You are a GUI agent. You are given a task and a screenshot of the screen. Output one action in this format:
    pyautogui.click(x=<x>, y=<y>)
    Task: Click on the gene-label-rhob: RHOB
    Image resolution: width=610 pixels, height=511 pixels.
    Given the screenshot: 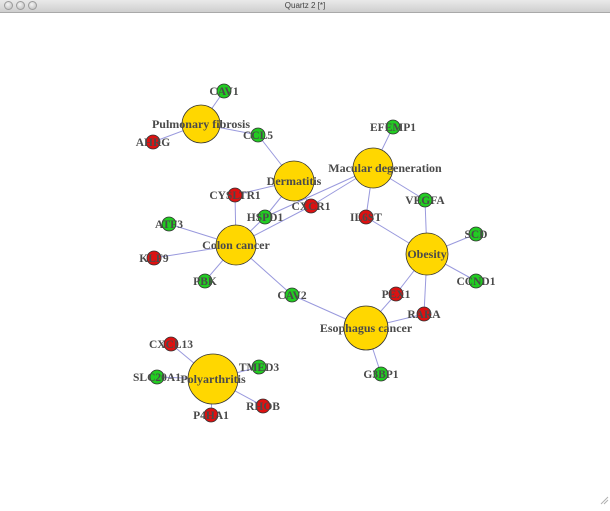 What is the action you would take?
    pyautogui.click(x=263, y=407)
    